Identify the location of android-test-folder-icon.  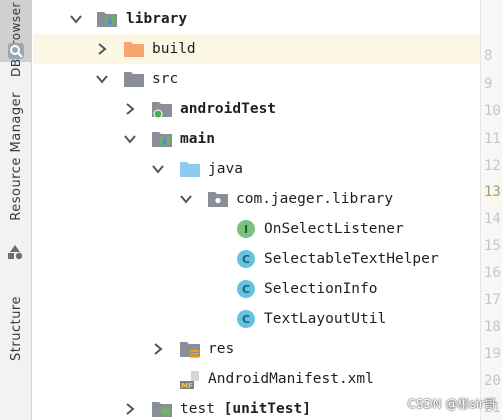
(162, 110).